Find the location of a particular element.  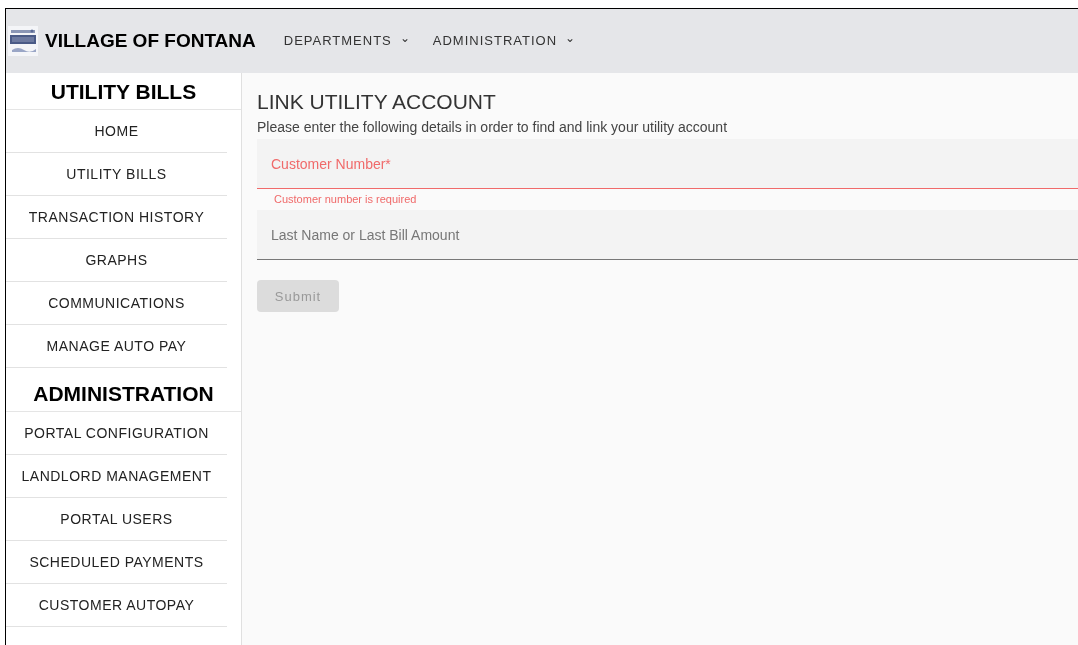

section-heading: UTILITY BILLS is located at coordinates (123, 92).